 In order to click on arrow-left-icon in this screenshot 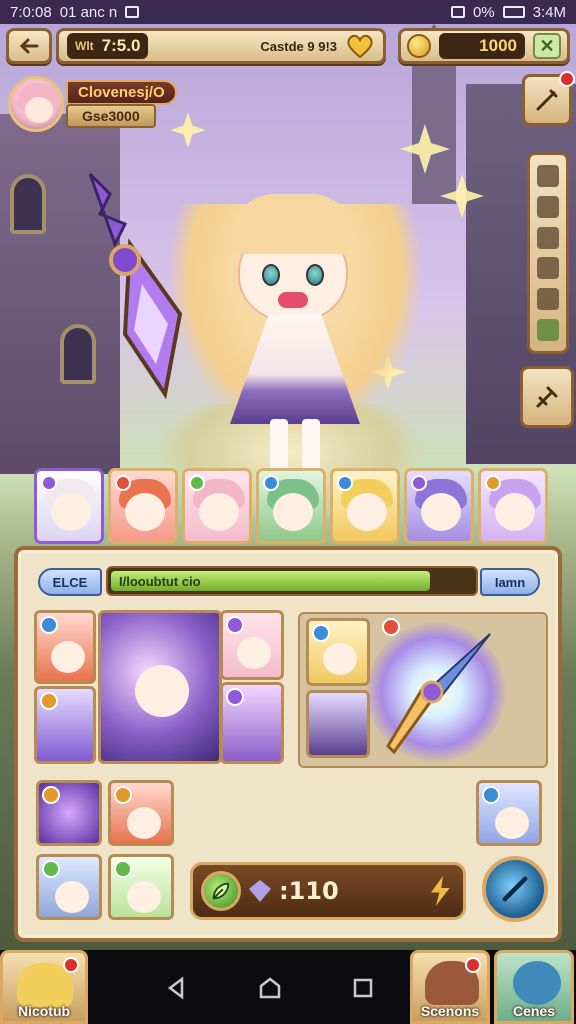, I will do `click(29, 46)`.